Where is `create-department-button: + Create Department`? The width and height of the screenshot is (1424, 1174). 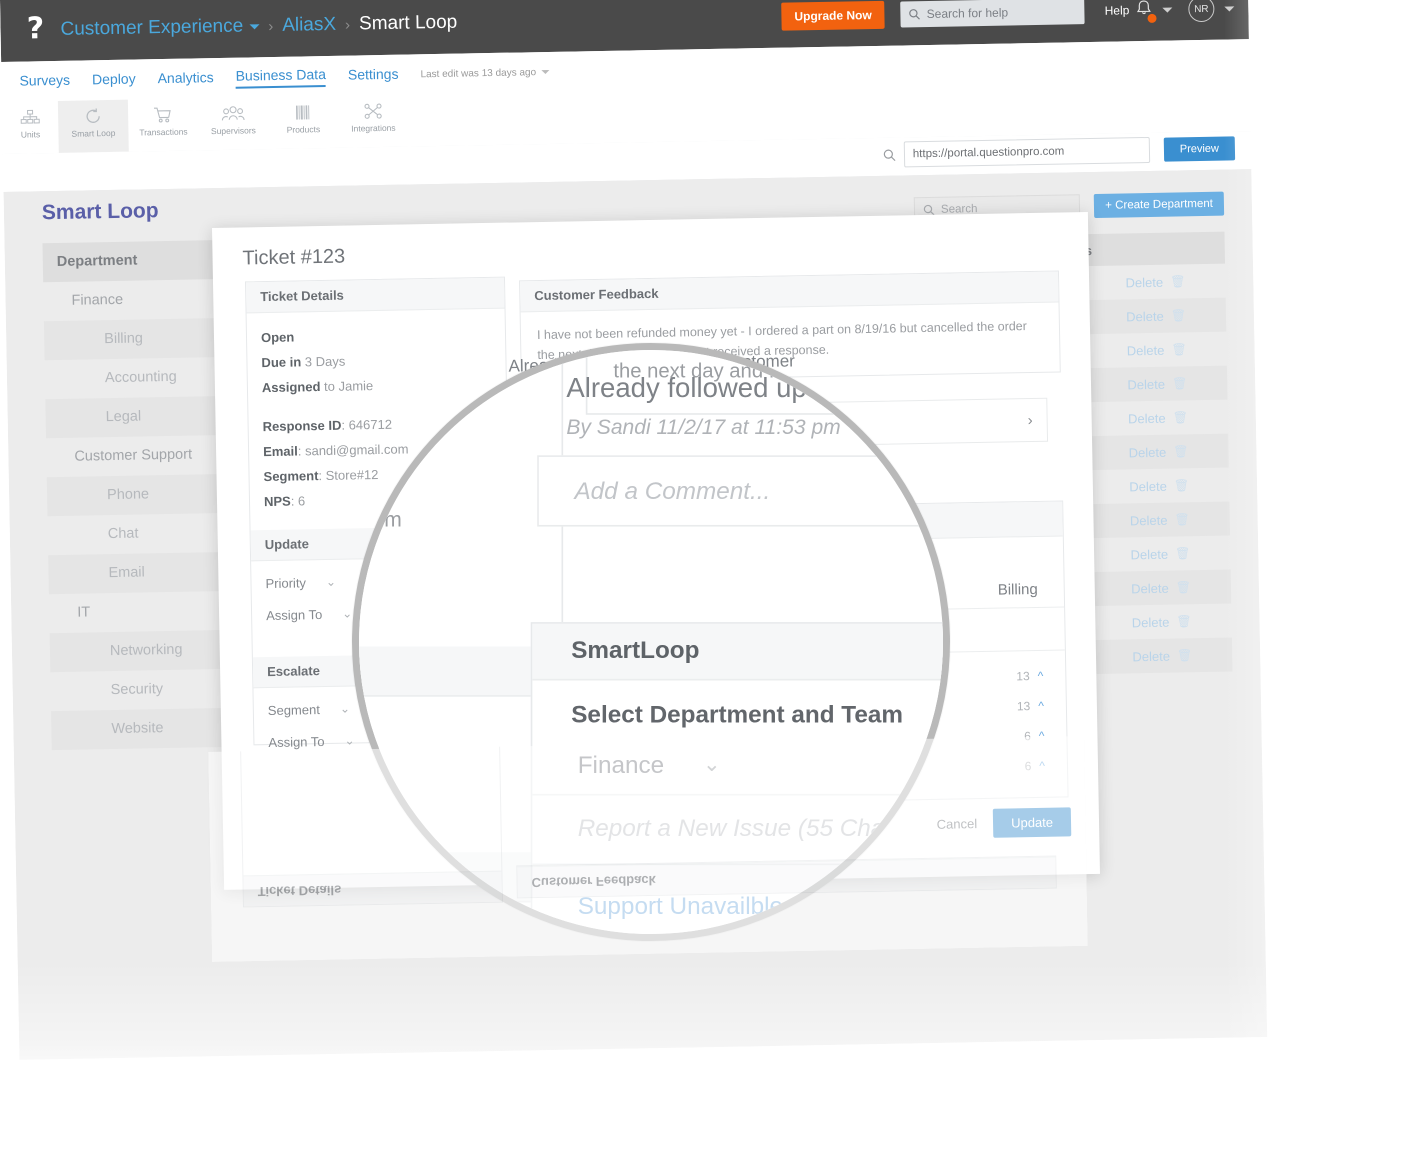
create-department-button: + Create Department is located at coordinates (1159, 205).